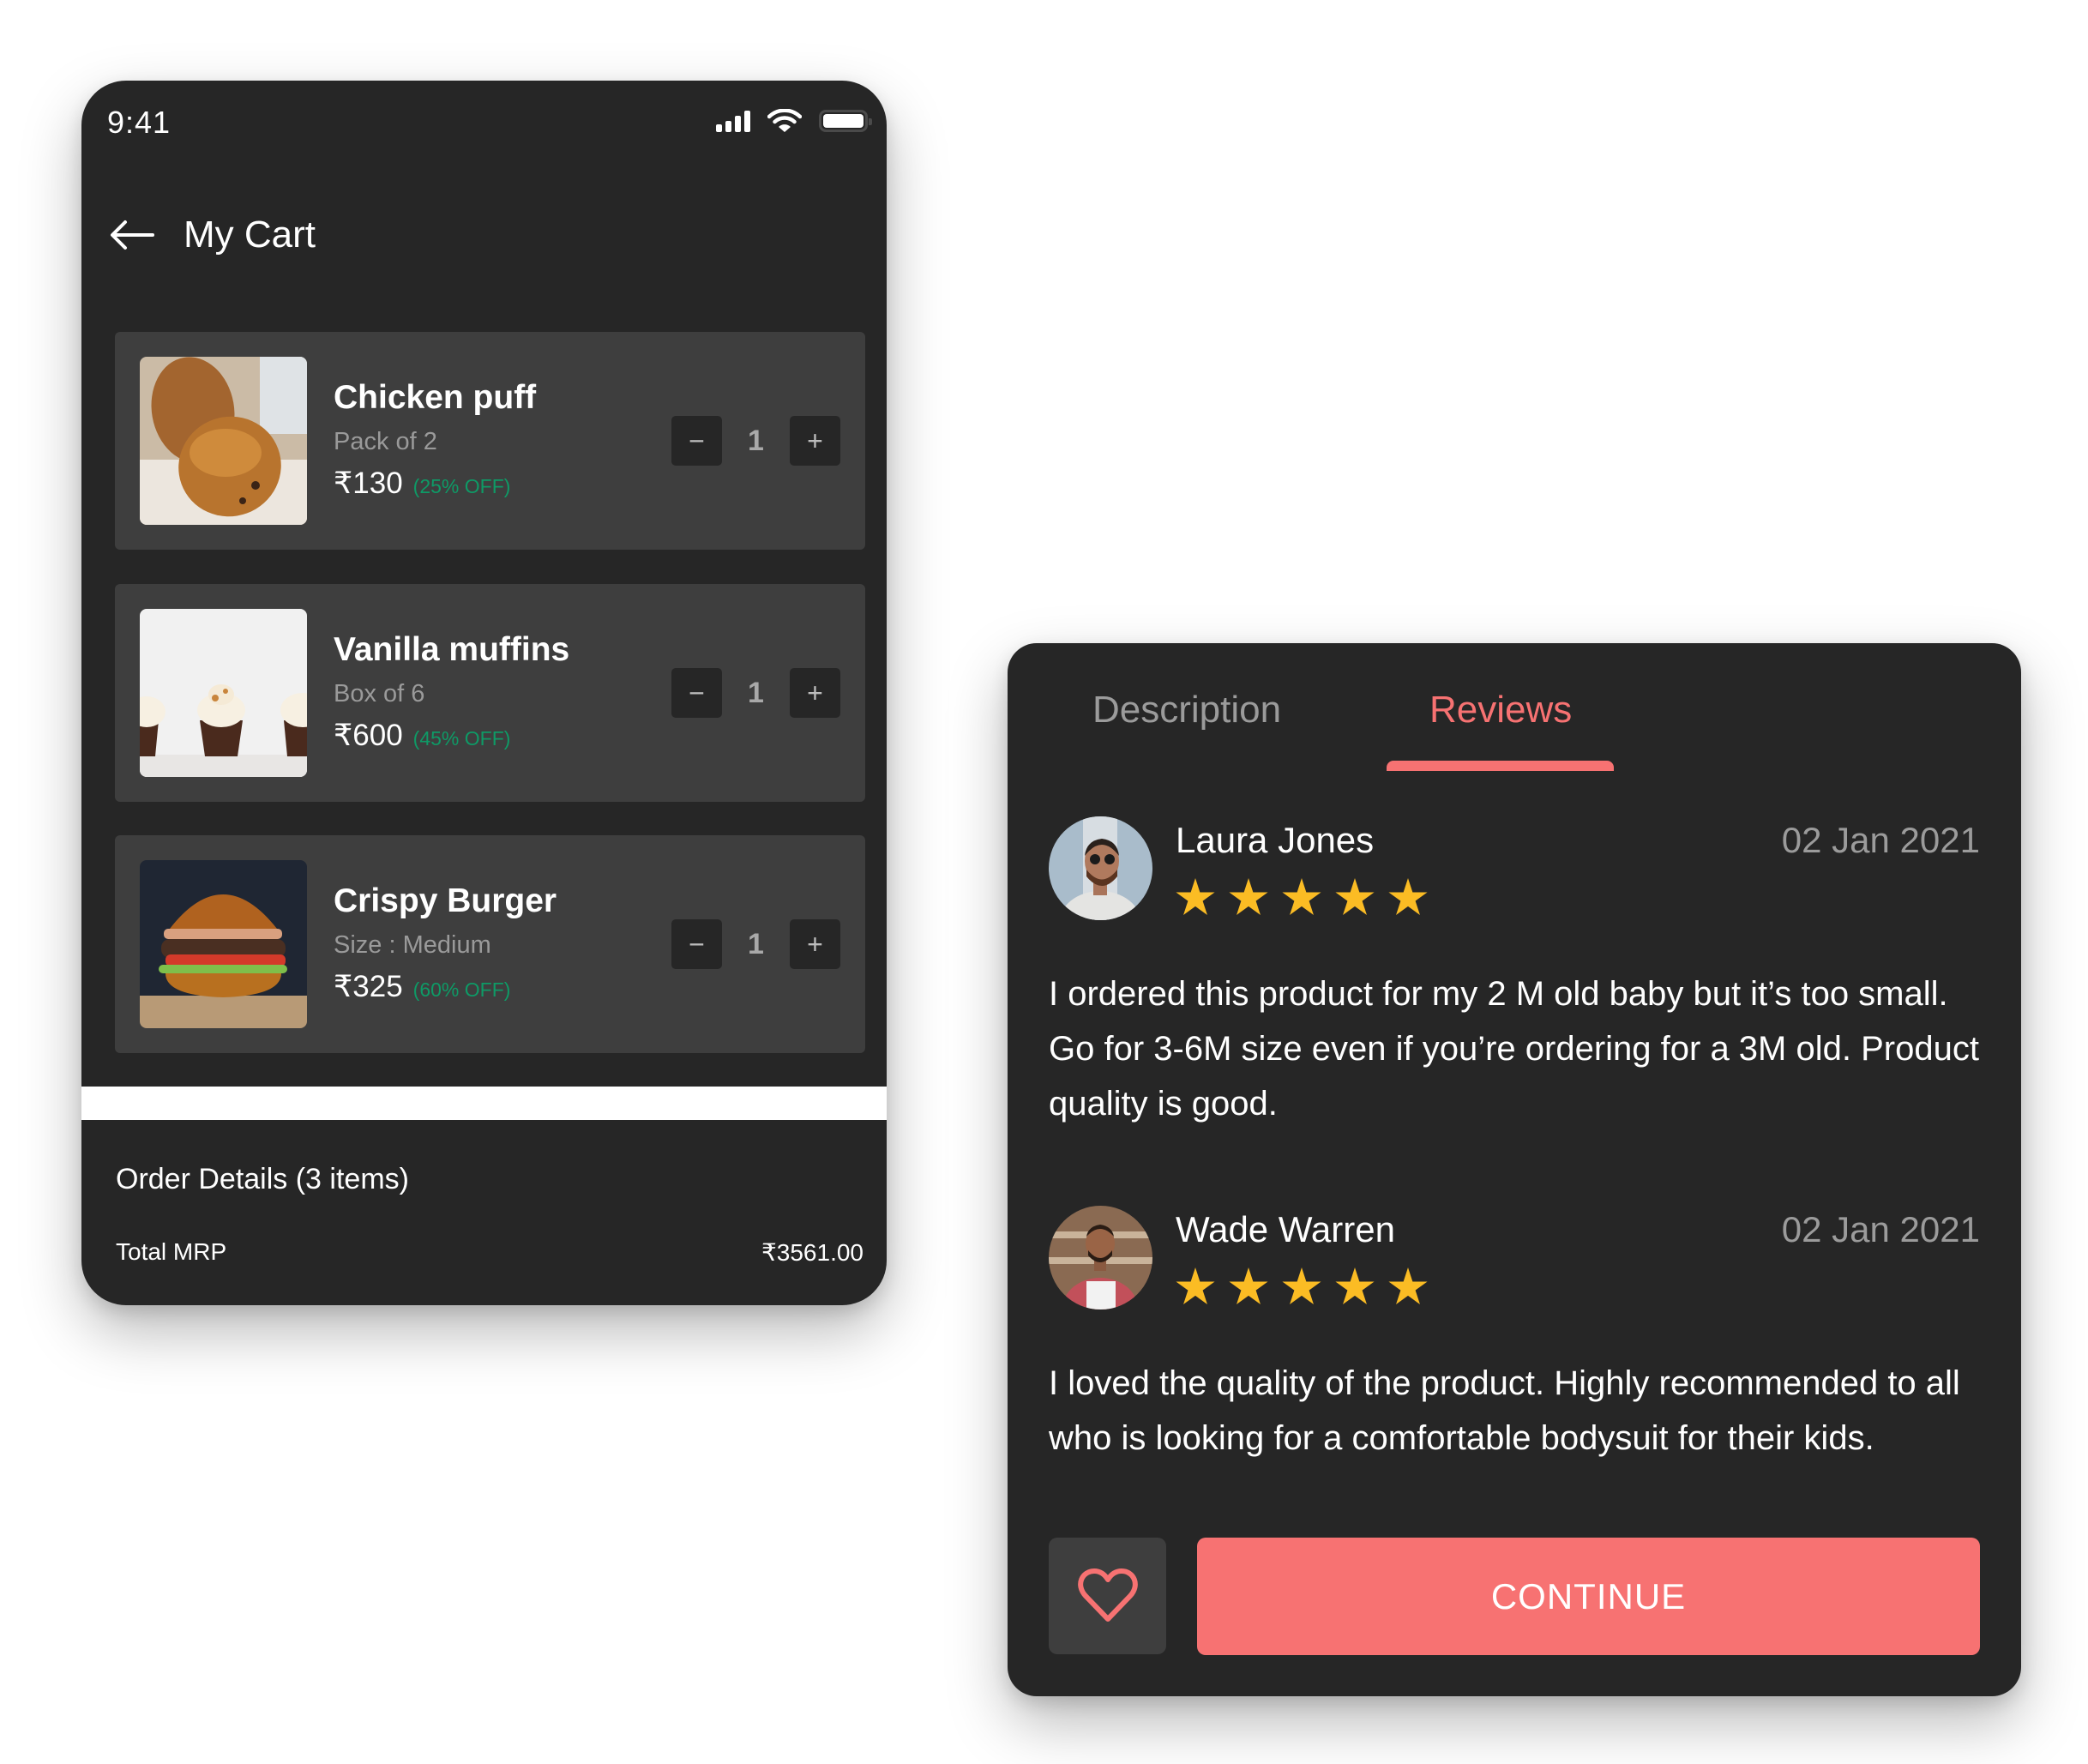  Describe the element at coordinates (385, 441) in the screenshot. I see `item-subtitle: Pack of 2` at that location.